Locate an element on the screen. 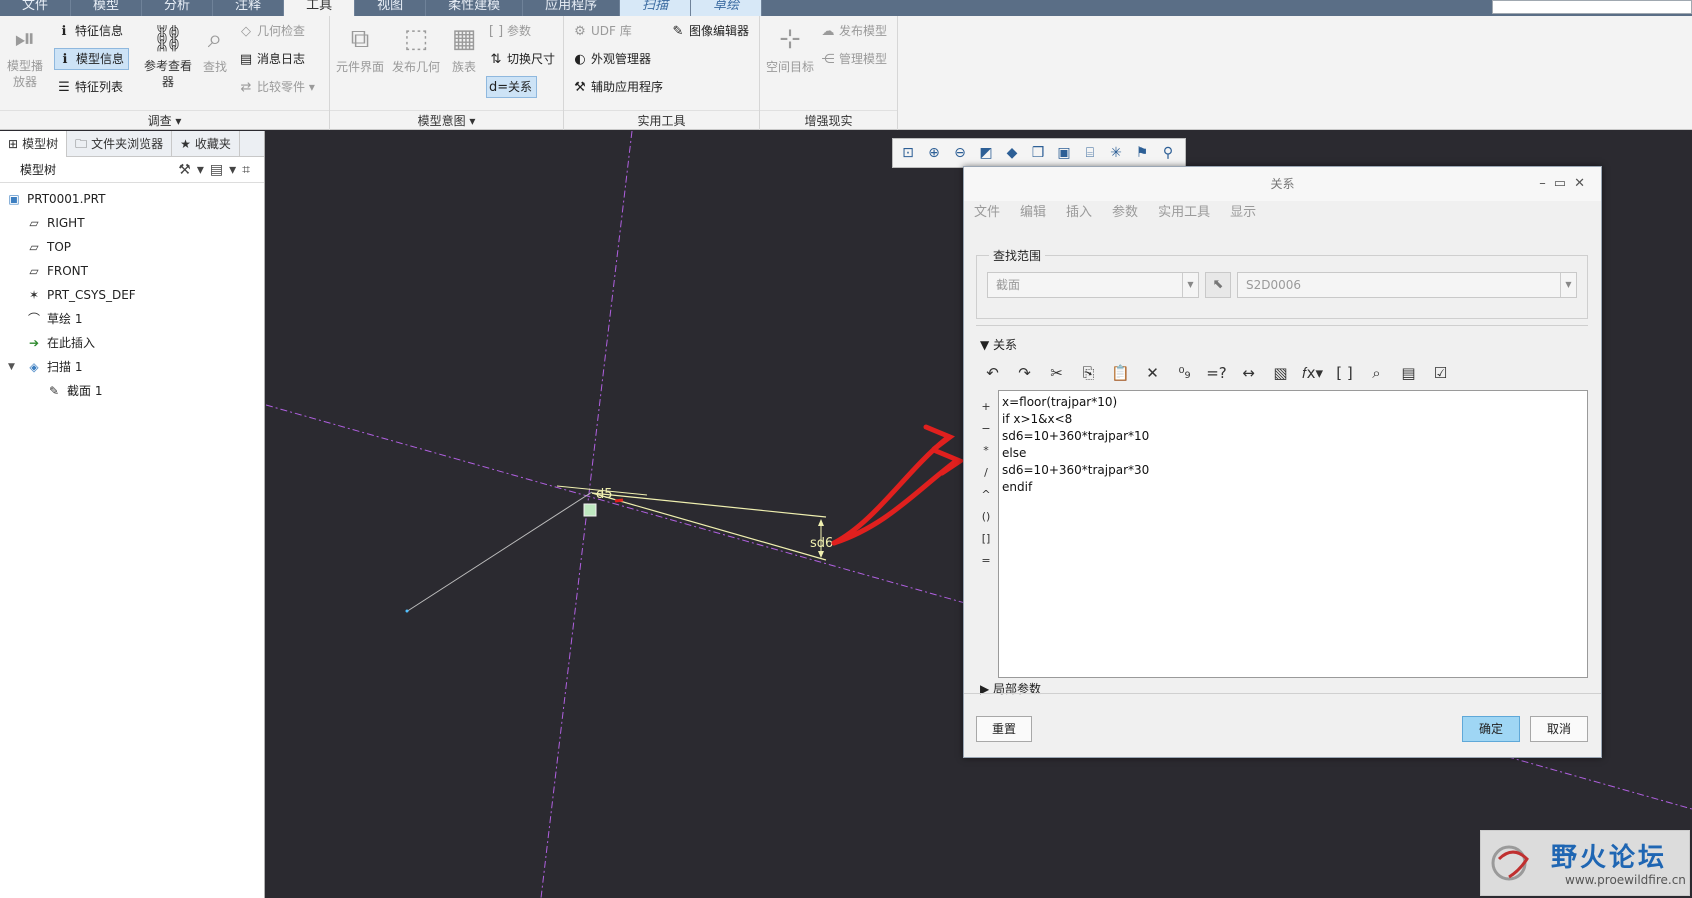 This screenshot has width=1692, height=898. reset-button: 重置 is located at coordinates (1004, 729).